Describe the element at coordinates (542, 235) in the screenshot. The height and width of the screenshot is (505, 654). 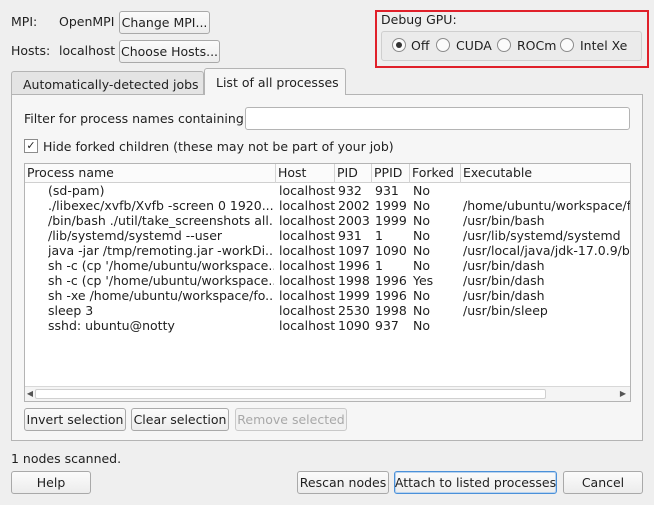
I see `cell-executable: /usr/lib/systemd/systemd` at that location.